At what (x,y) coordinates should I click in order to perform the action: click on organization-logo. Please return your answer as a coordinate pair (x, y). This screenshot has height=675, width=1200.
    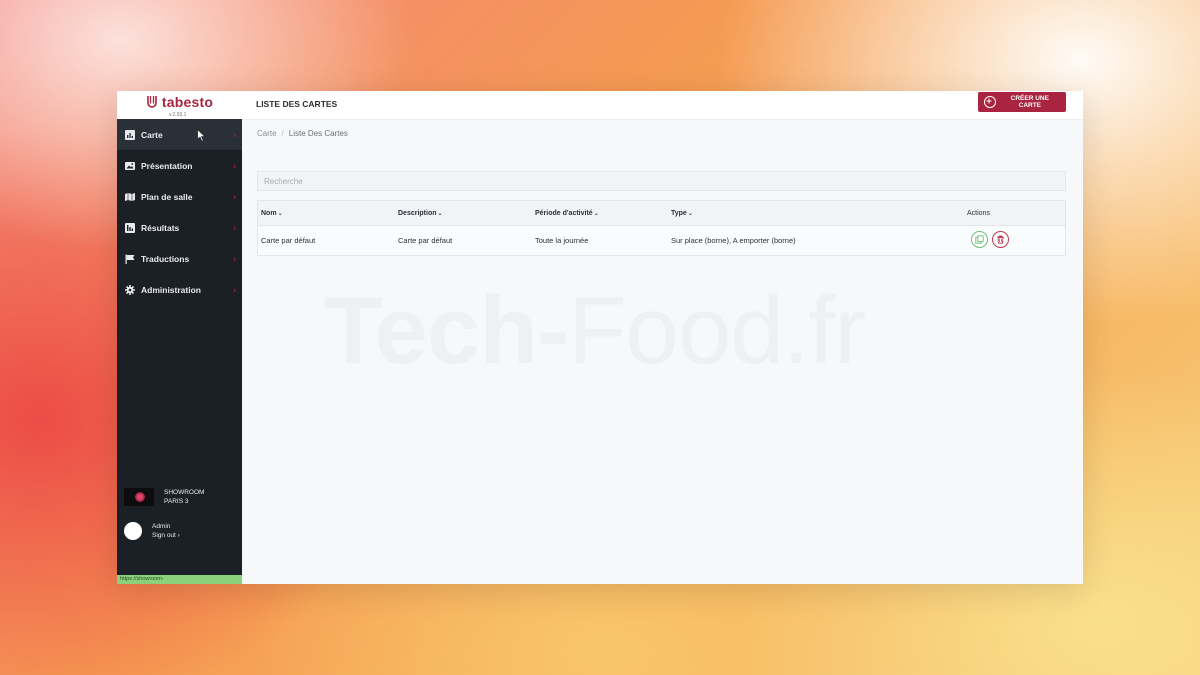
    Looking at the image, I should click on (139, 497).